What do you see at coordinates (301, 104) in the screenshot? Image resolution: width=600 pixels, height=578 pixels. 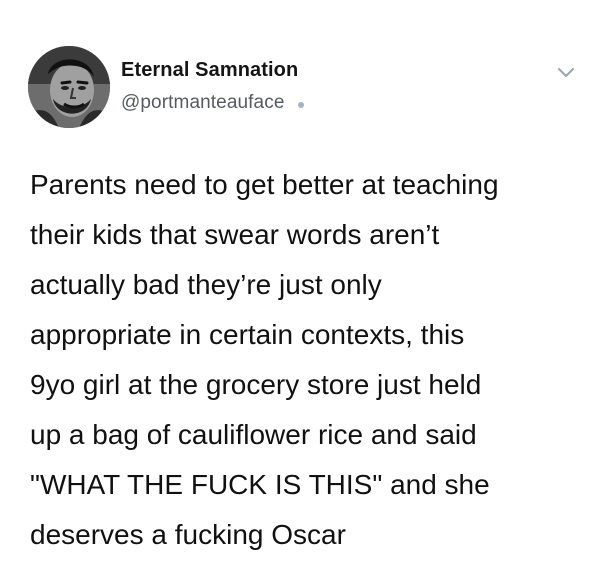 I see `dot-icon` at bounding box center [301, 104].